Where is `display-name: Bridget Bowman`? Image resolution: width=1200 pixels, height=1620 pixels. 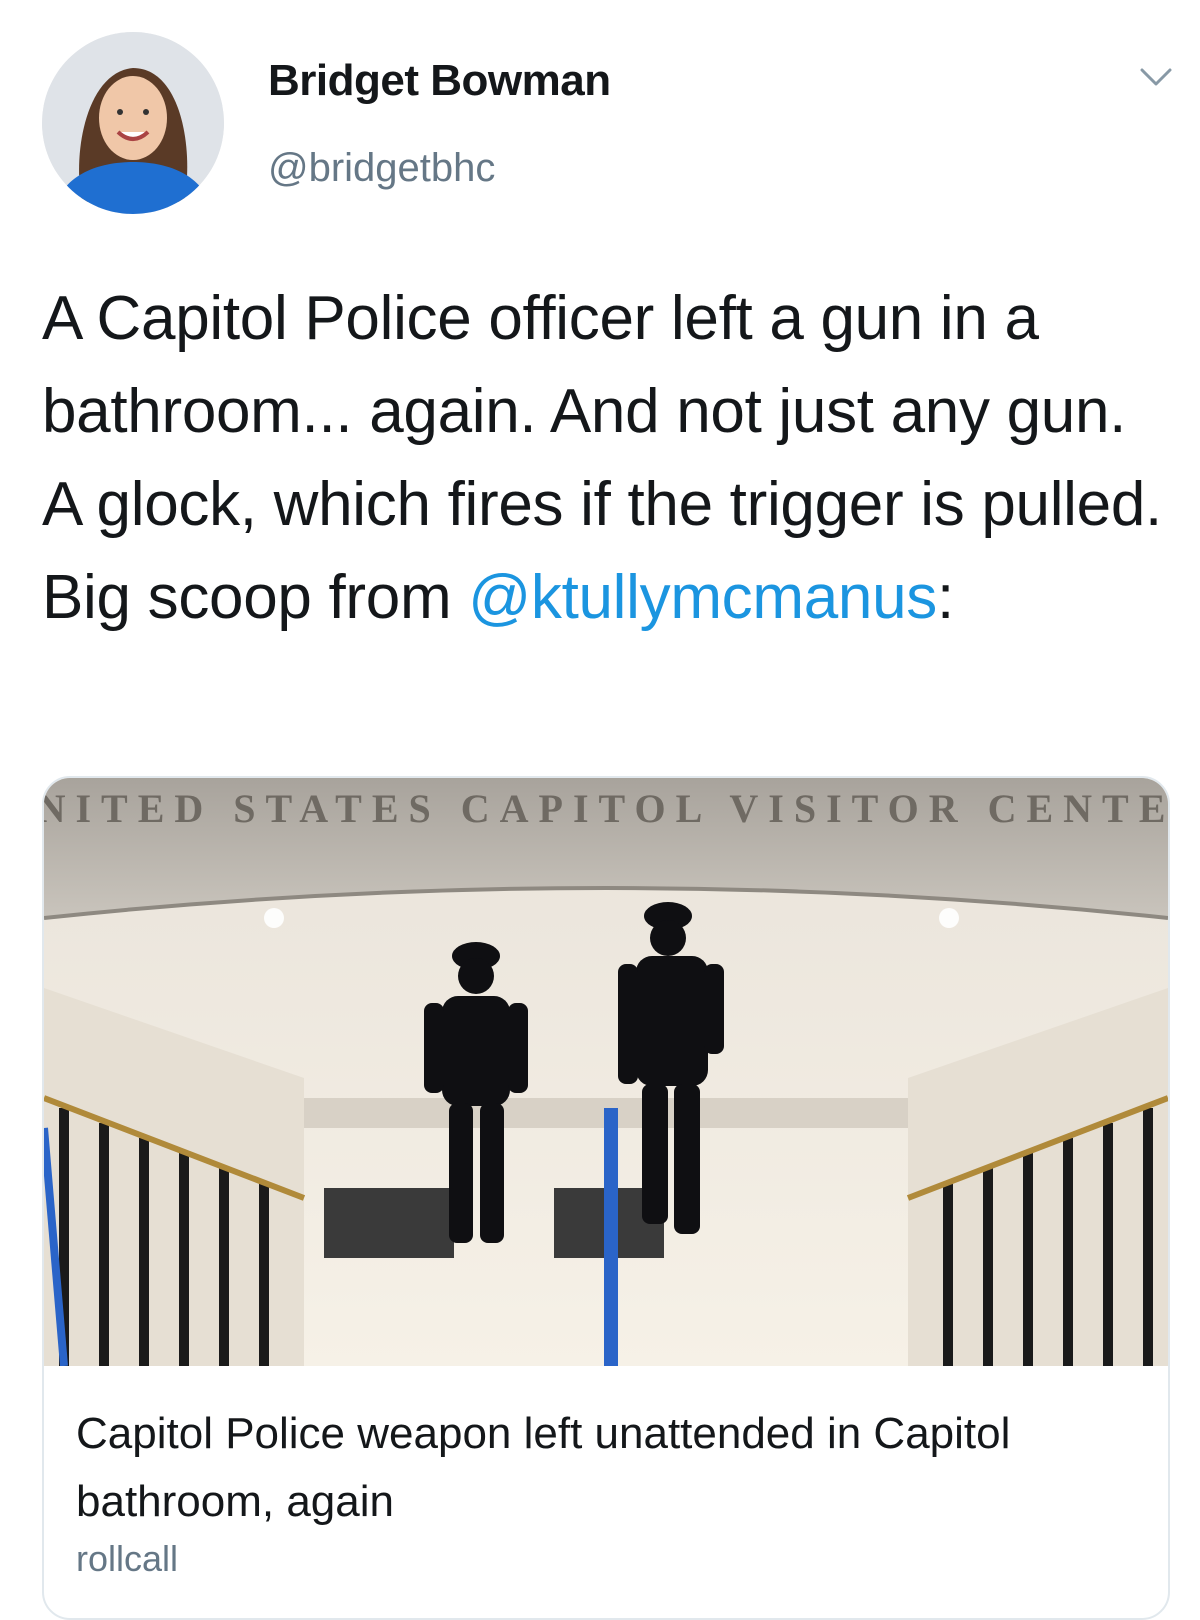
display-name: Bridget Bowman is located at coordinates (439, 81).